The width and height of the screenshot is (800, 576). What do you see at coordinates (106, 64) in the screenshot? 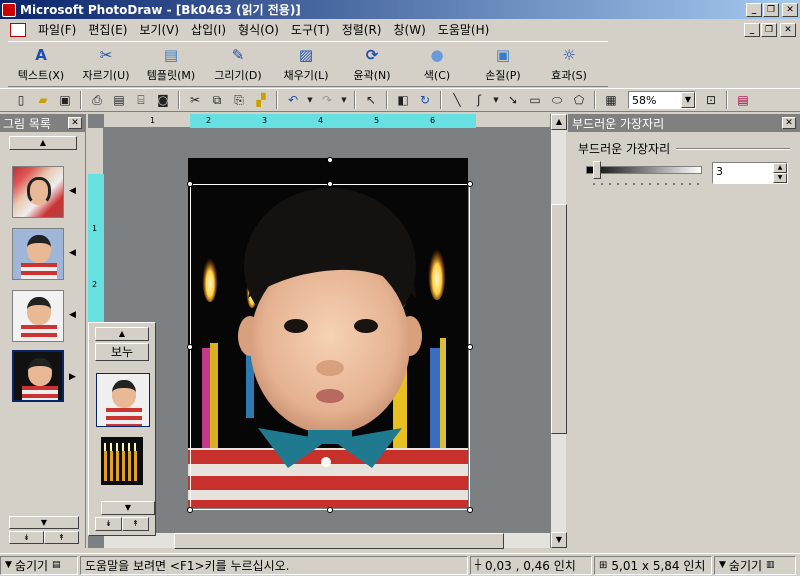
I see `cut-crop-button: ✂ 자르기(U)` at bounding box center [106, 64].